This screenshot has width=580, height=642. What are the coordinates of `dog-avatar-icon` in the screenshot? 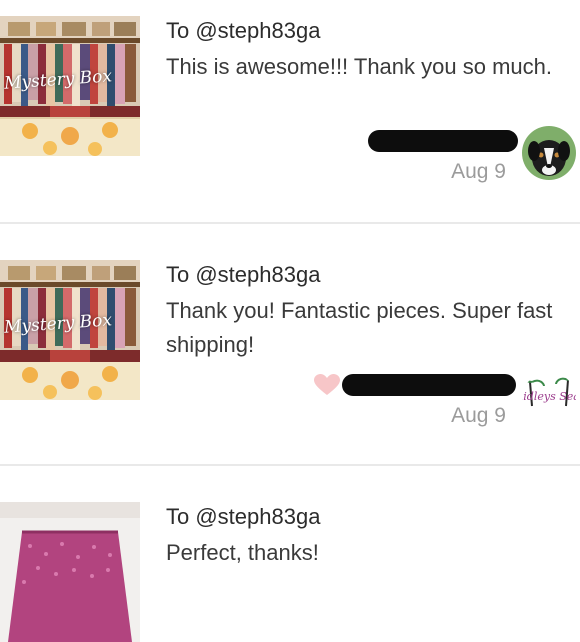 It's located at (549, 153).